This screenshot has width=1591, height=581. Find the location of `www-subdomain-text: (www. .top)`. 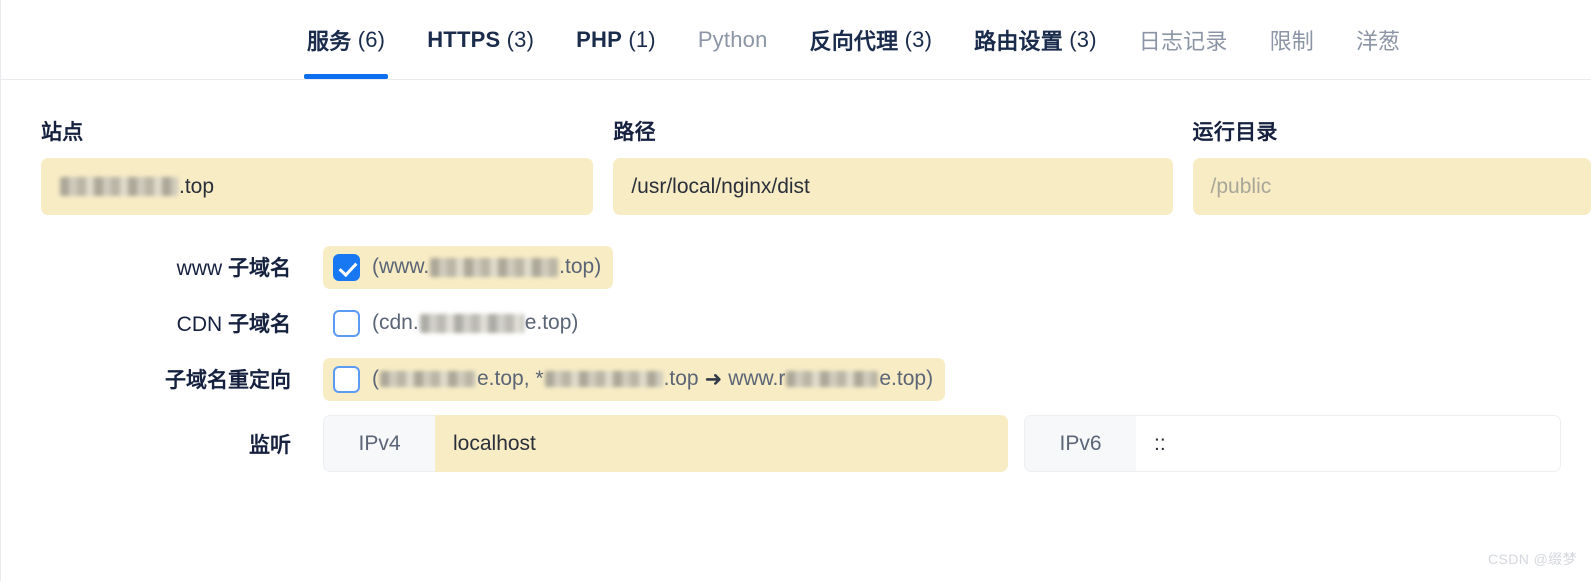

www-subdomain-text: (www. .top) is located at coordinates (487, 266).